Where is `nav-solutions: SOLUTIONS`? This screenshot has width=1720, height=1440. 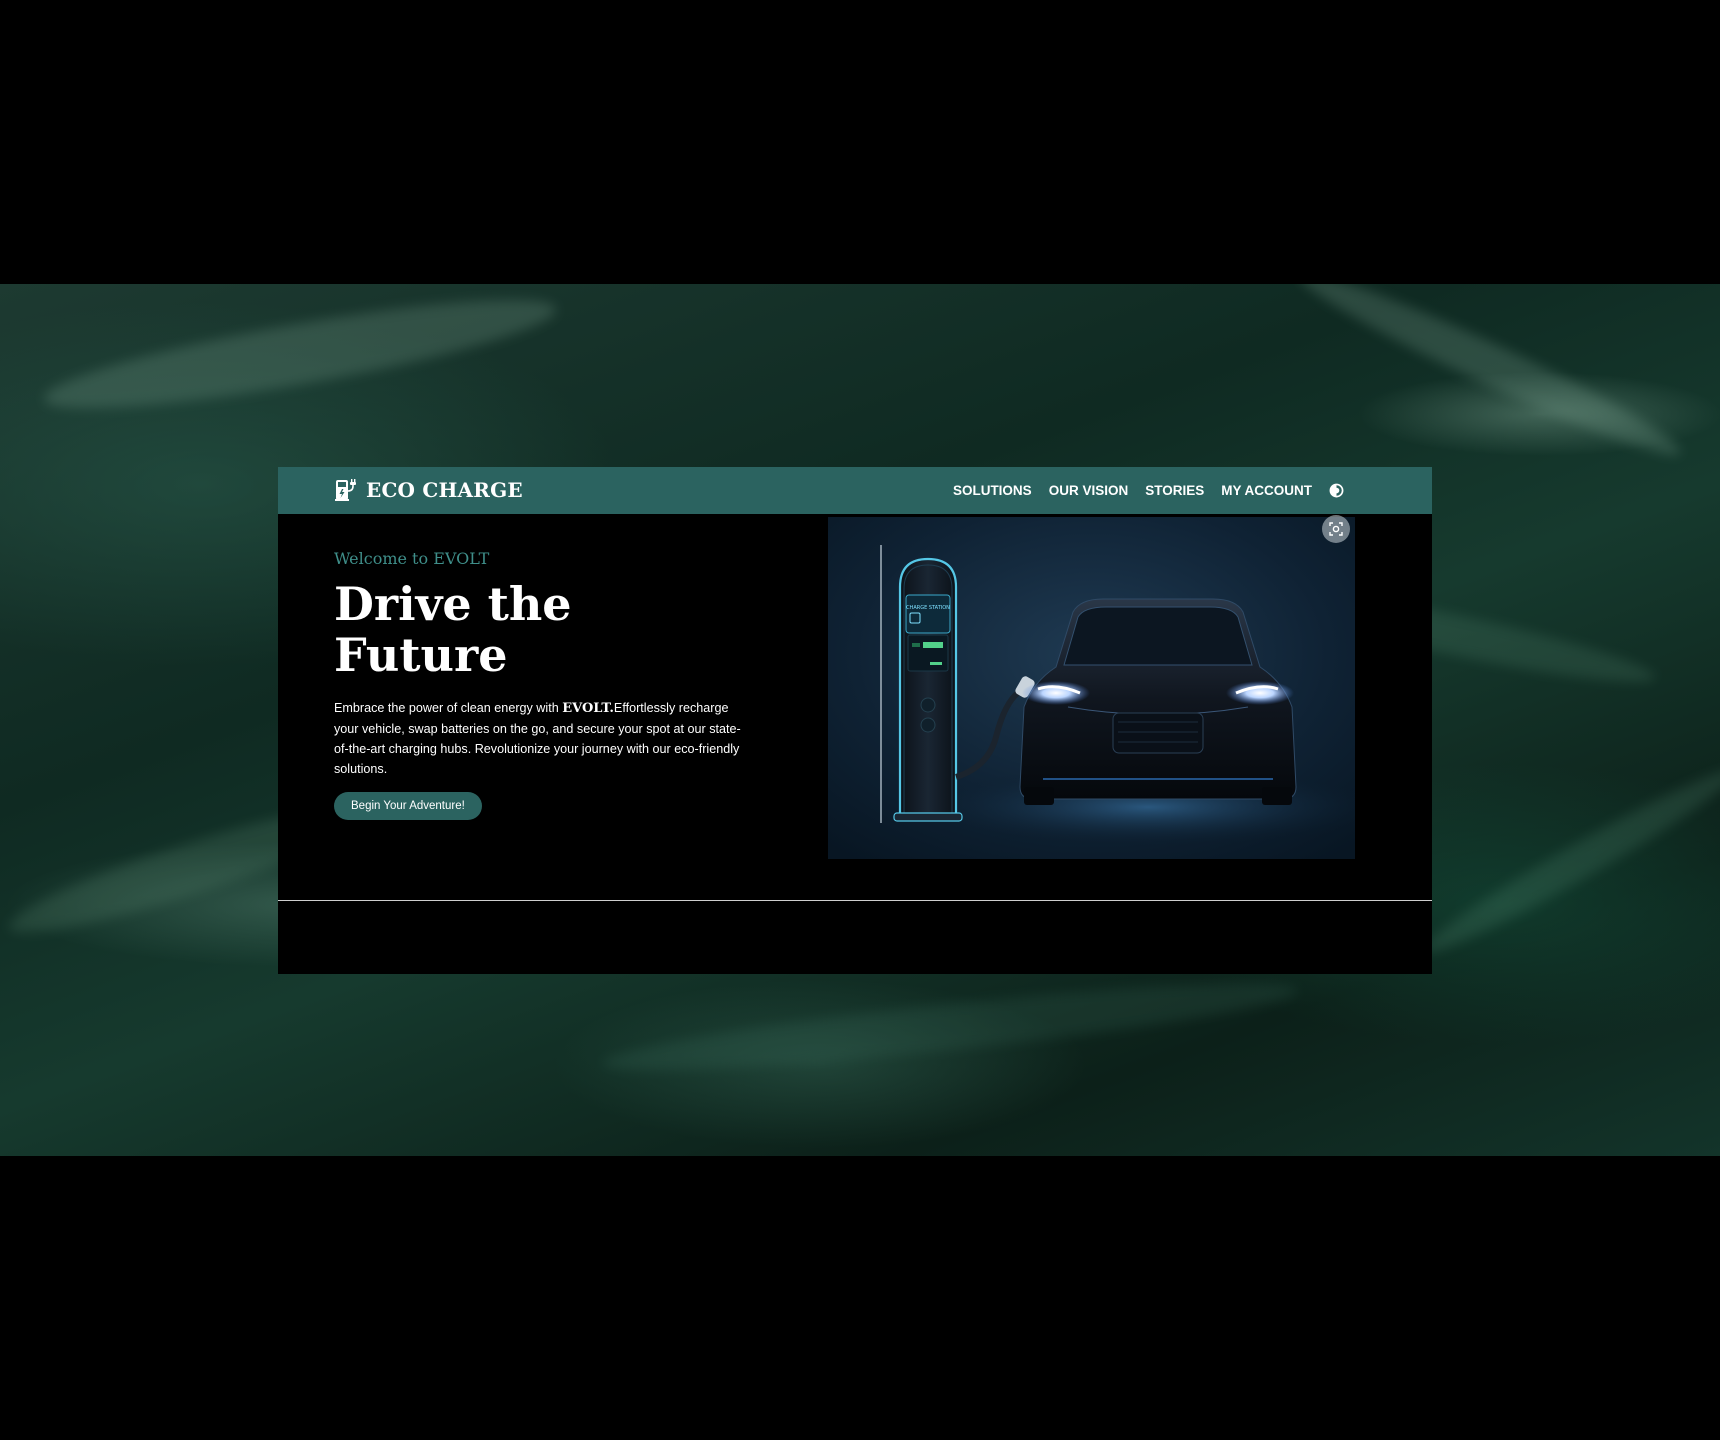 nav-solutions: SOLUTIONS is located at coordinates (992, 490).